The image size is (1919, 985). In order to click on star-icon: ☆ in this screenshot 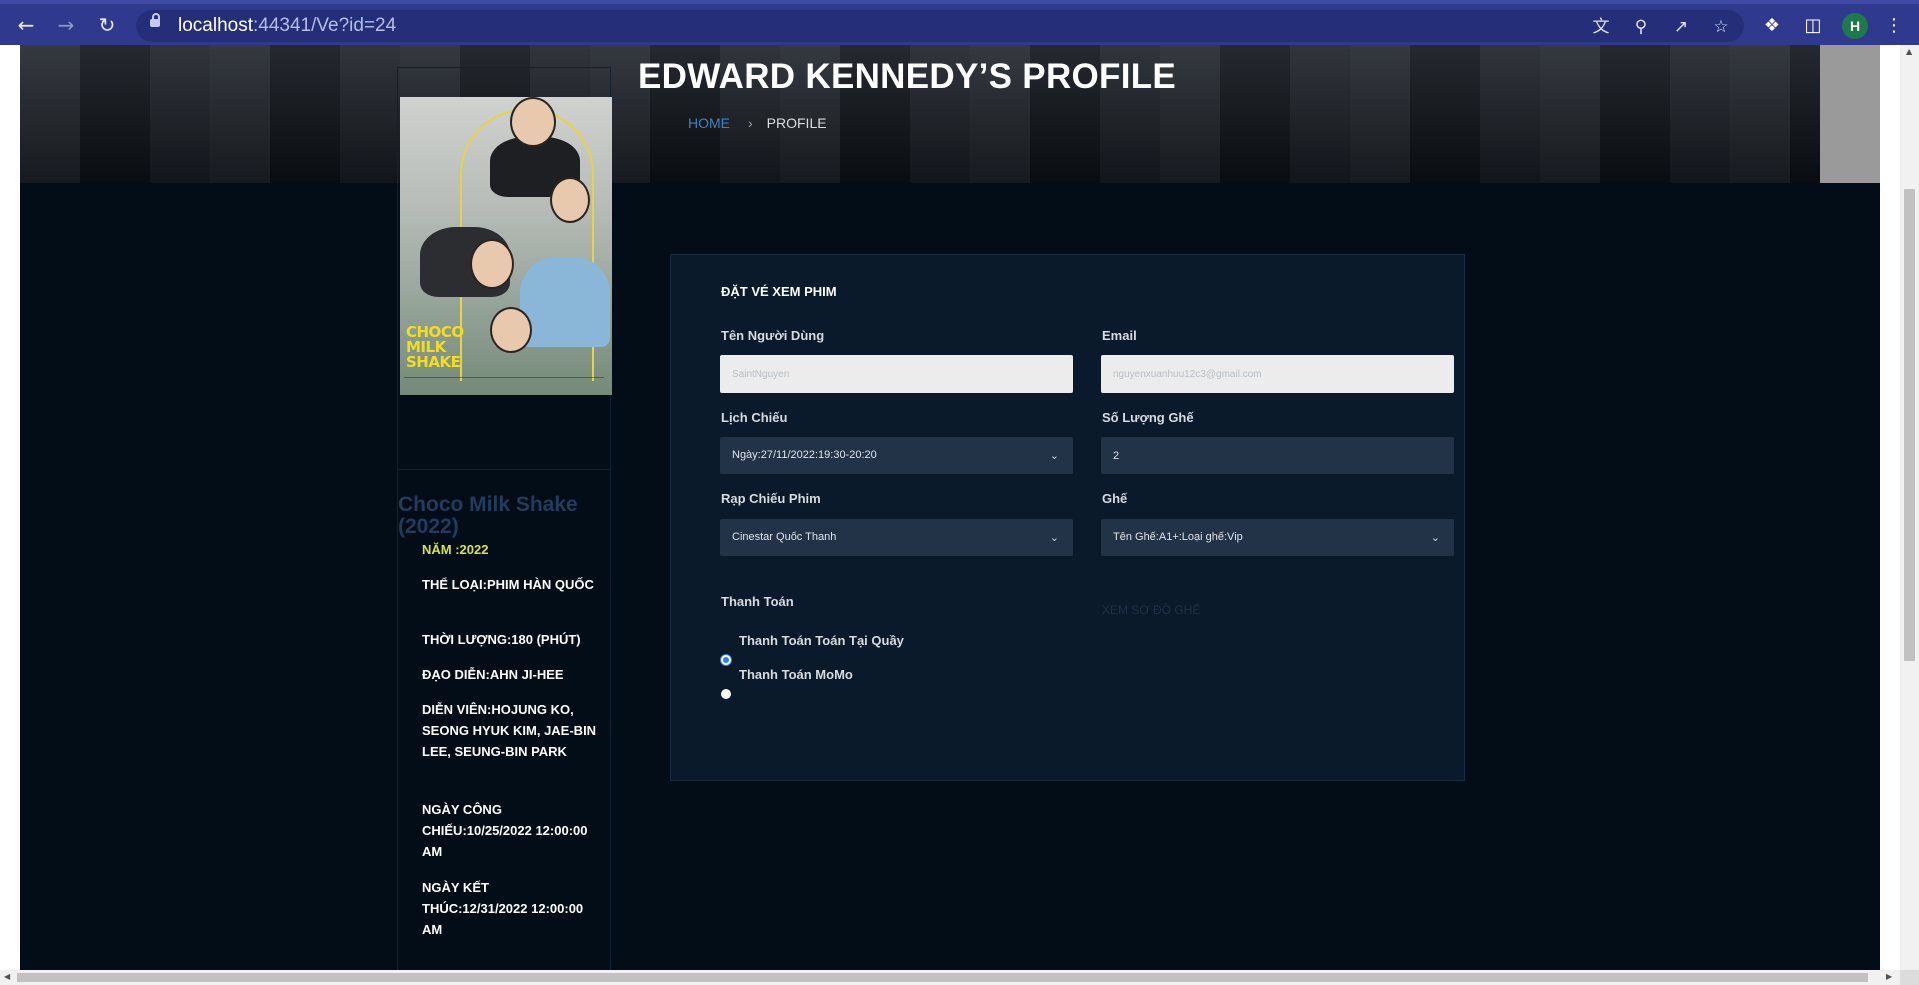, I will do `click(1721, 27)`.